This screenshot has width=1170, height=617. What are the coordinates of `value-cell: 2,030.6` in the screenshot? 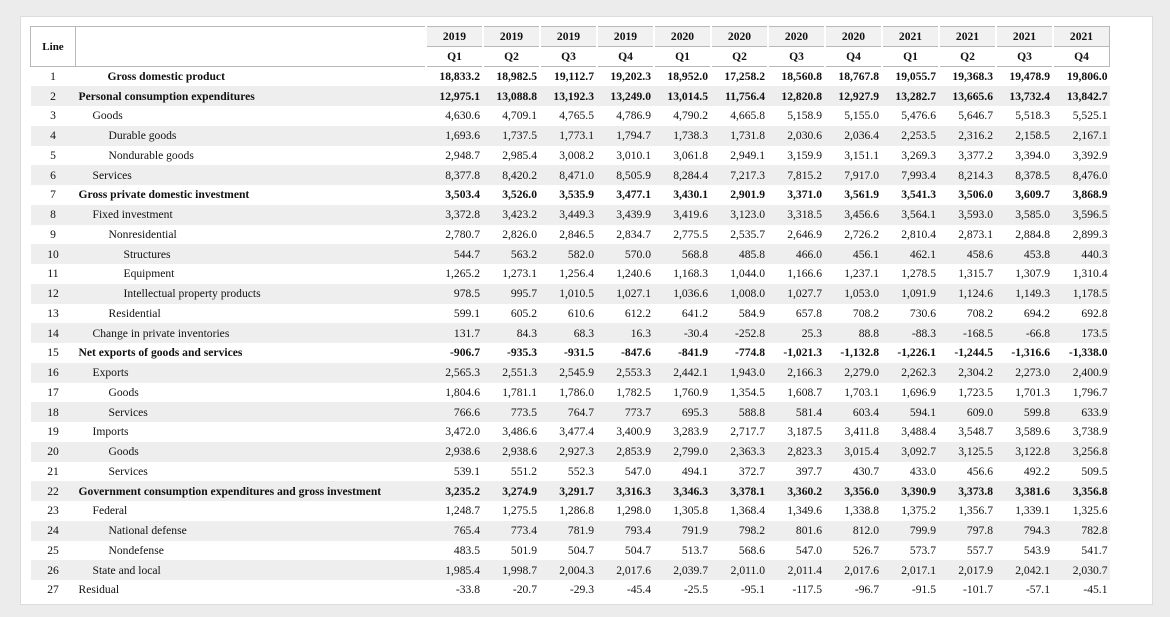 It's located at (796, 135).